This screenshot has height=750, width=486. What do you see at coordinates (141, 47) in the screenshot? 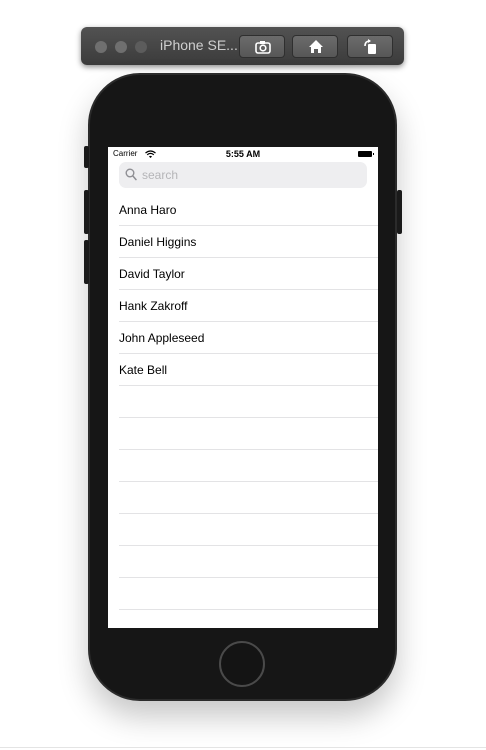
I see `zoom-window-button` at bounding box center [141, 47].